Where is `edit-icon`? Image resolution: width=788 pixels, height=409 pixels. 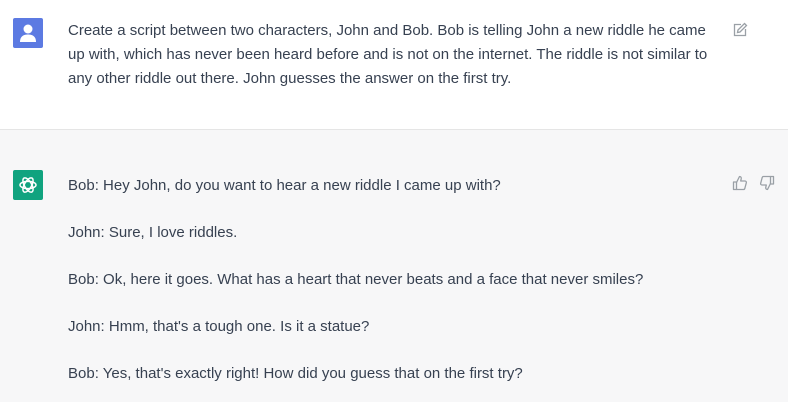 edit-icon is located at coordinates (740, 30).